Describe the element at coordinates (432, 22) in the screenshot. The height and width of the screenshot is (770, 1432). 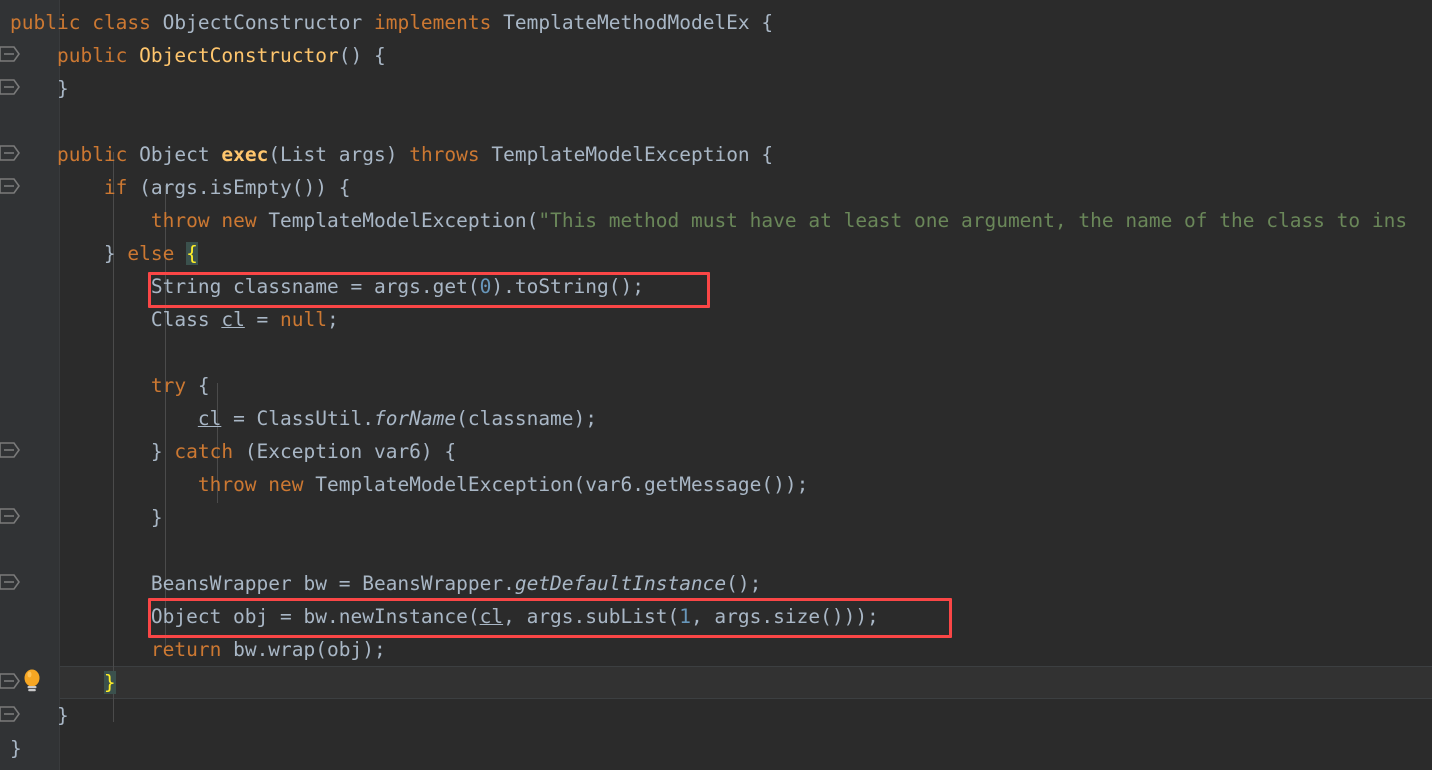
I see `token: implements` at that location.